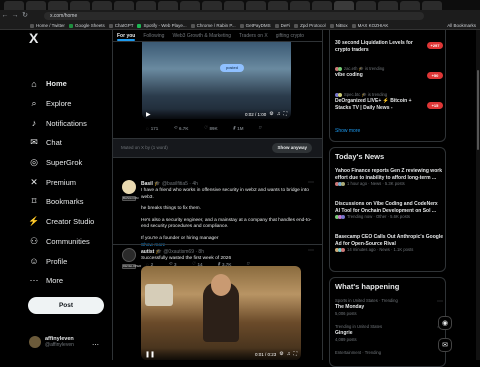 Image resolution: width=480 pixels, height=367 pixels. I want to click on grok-icon: ◉, so click(445, 323).